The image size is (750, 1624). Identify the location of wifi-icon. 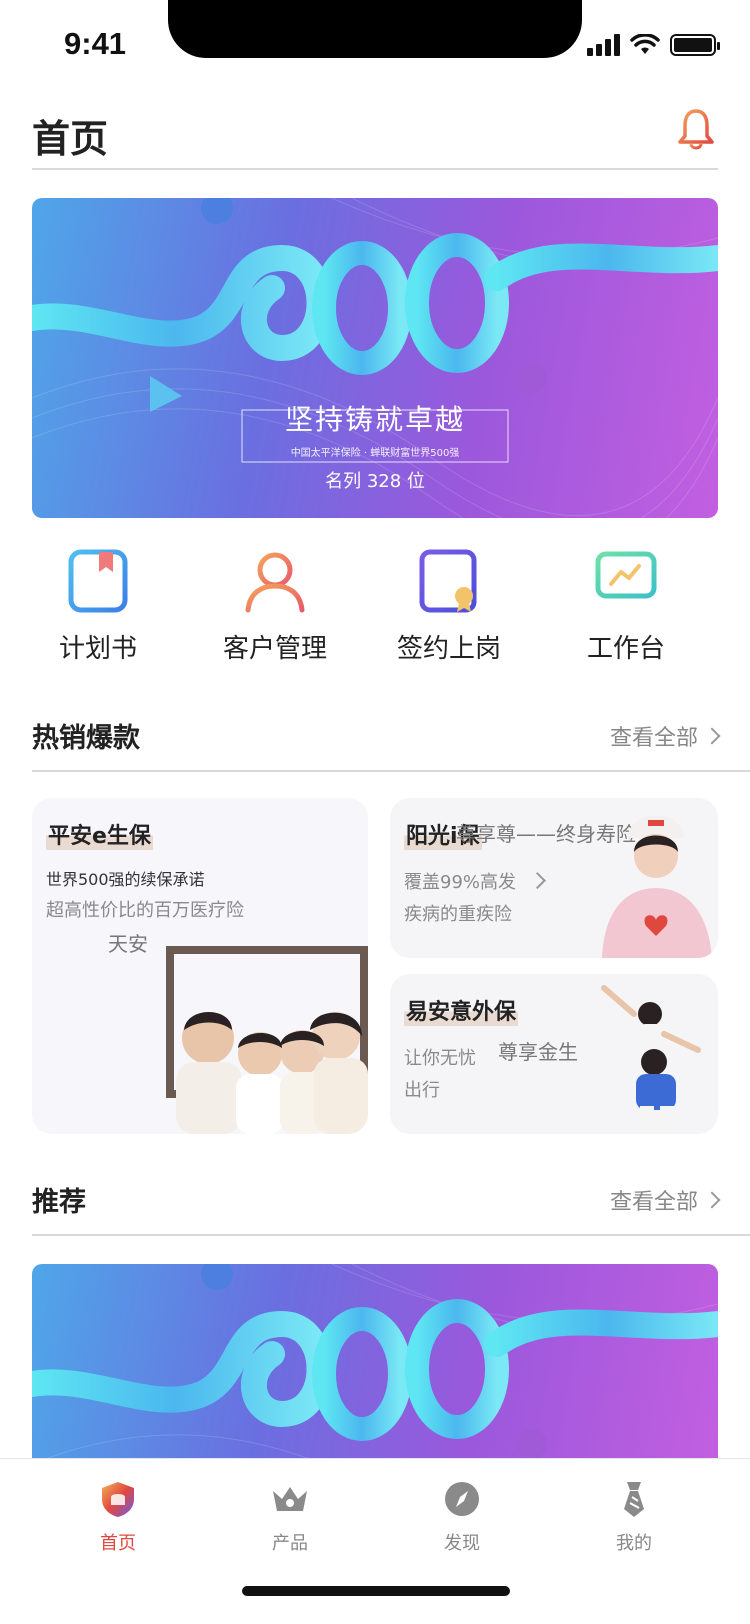
(645, 44).